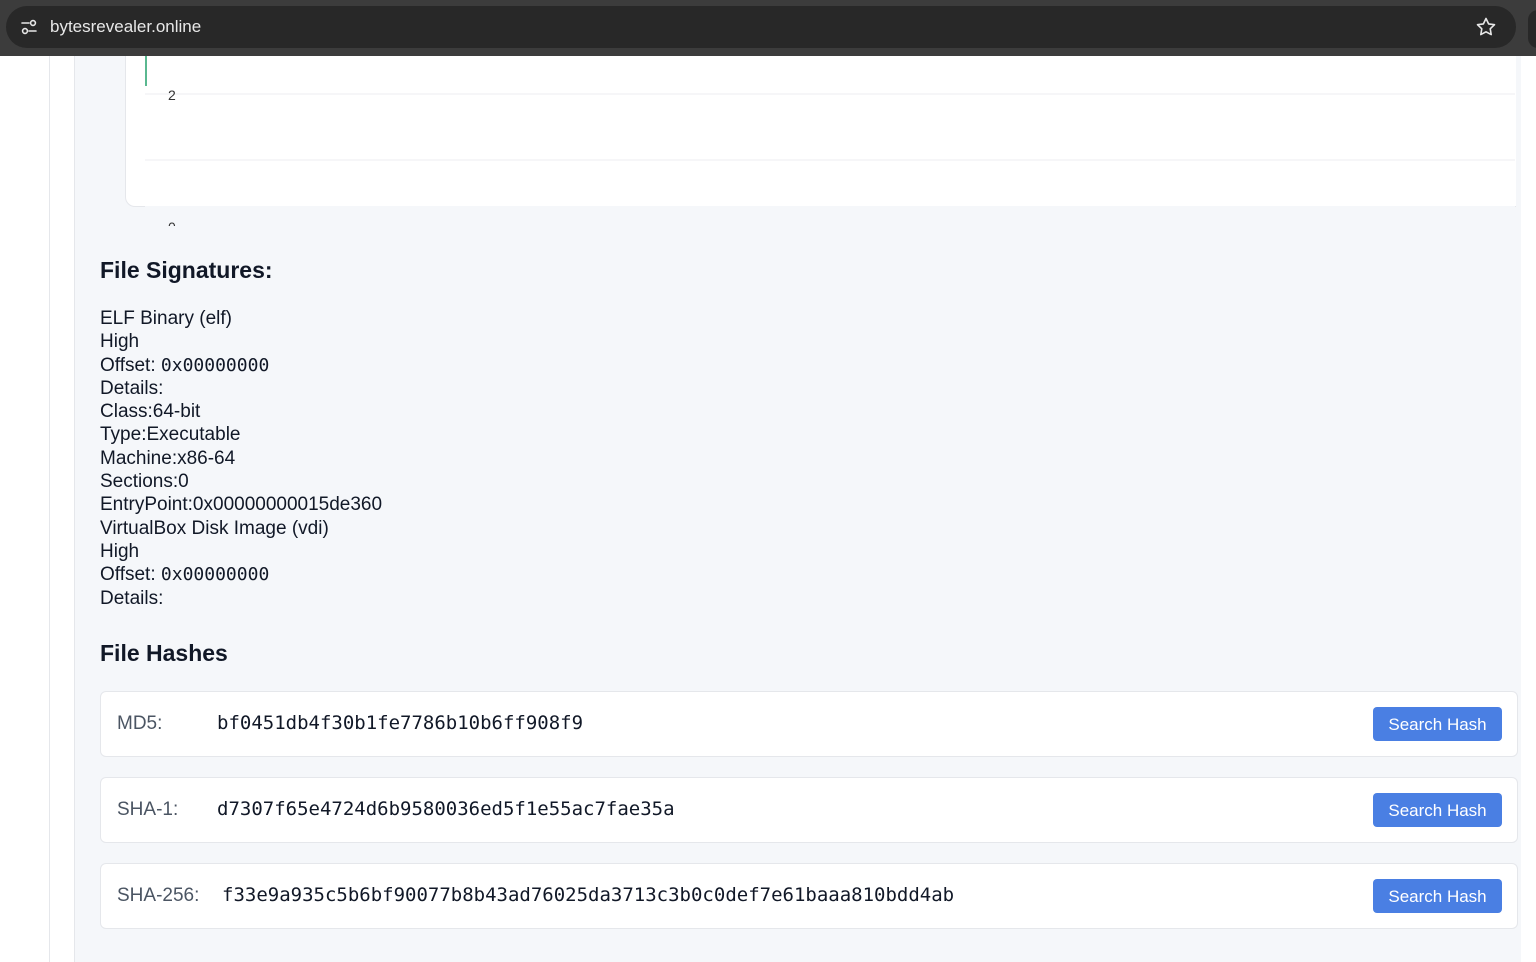 This screenshot has height=962, width=1536. What do you see at coordinates (1532, 29) in the screenshot?
I see `side-panel-edge` at bounding box center [1532, 29].